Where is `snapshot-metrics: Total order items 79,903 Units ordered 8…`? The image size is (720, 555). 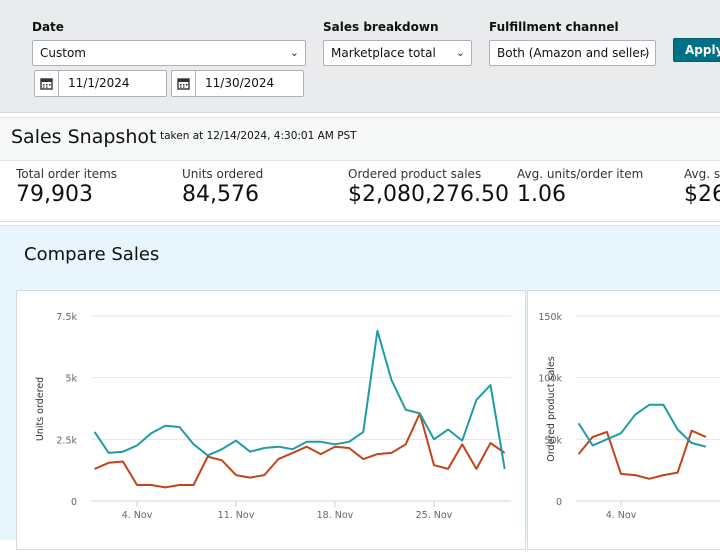
snapshot-metrics: Total order items 79,903 Units ordered 8… is located at coordinates (360, 192).